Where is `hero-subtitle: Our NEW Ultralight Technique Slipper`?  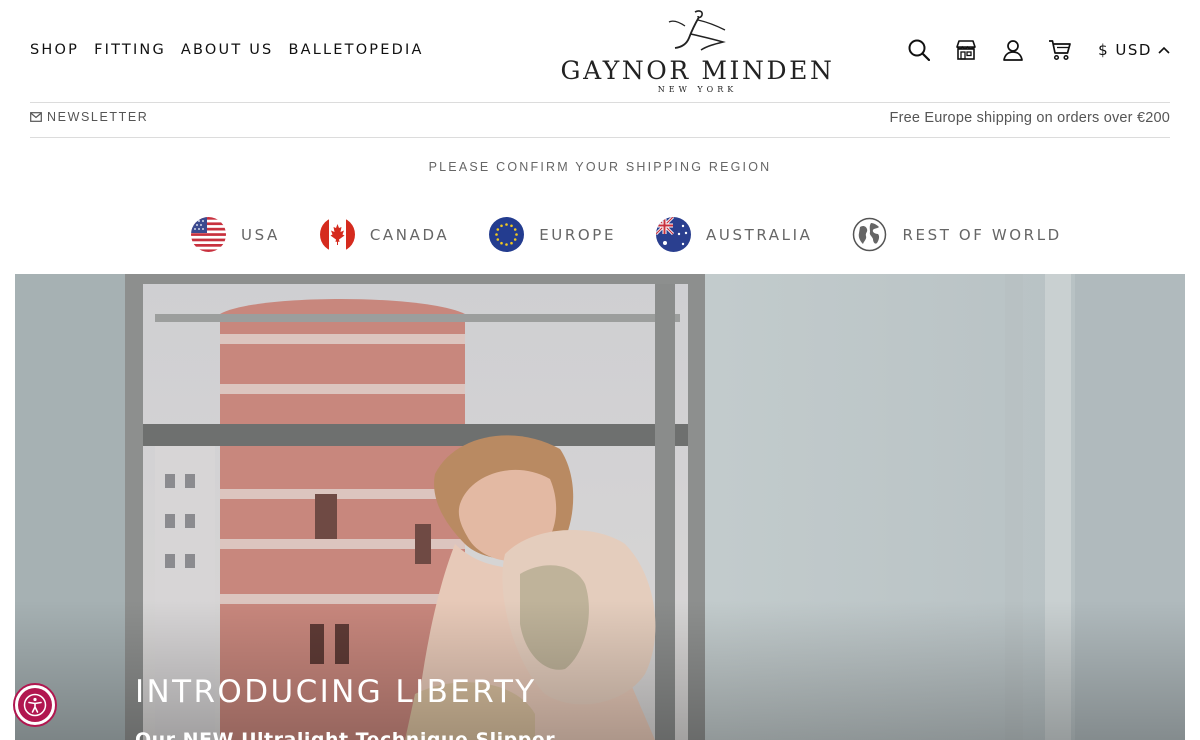 hero-subtitle: Our NEW Ultralight Technique Slipper is located at coordinates (345, 734).